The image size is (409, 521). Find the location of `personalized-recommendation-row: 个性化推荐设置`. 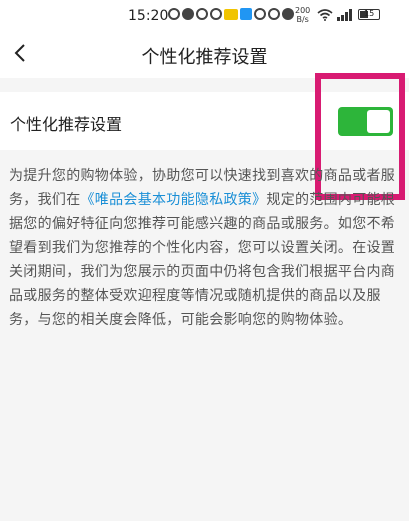

personalized-recommendation-row: 个性化推荐设置 is located at coordinates (204, 121).